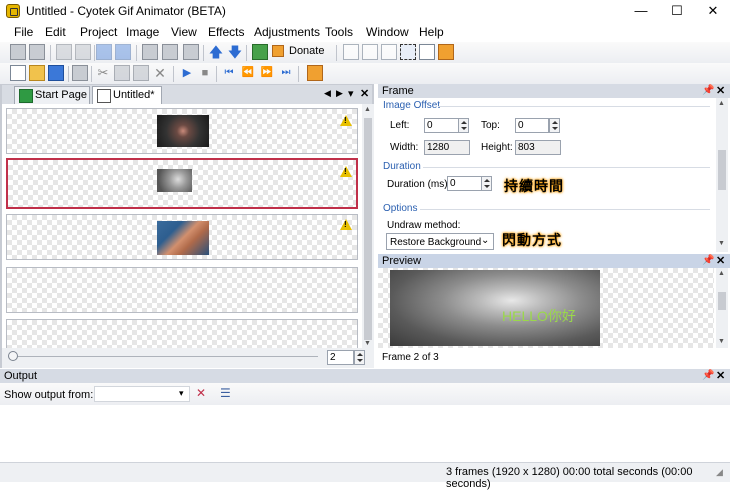  I want to click on last-frame-icon: ⏭, so click(286, 73).